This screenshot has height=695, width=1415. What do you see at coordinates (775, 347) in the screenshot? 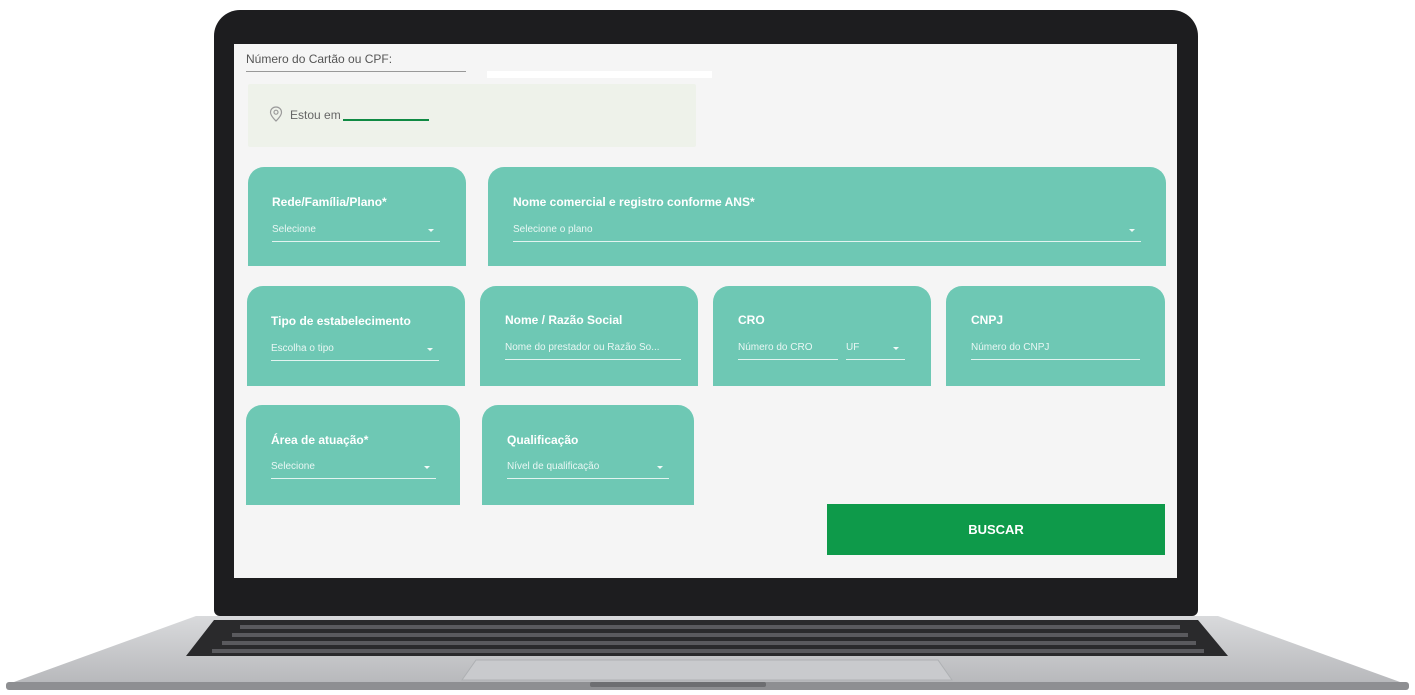
I see `cro-placeholder: Número do CRO` at bounding box center [775, 347].